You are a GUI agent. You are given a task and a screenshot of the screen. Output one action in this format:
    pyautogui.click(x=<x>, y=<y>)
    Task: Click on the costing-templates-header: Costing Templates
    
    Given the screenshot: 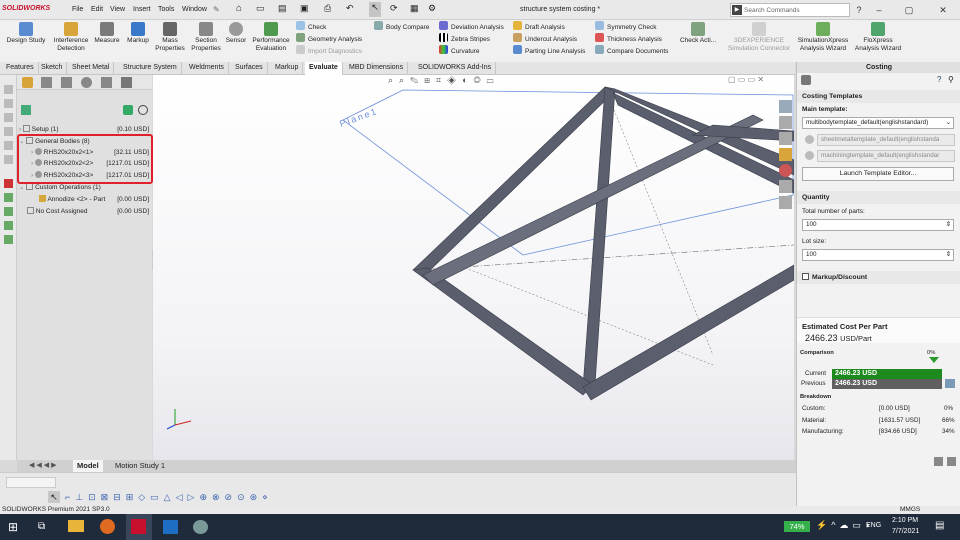 What is the action you would take?
    pyautogui.click(x=878, y=96)
    